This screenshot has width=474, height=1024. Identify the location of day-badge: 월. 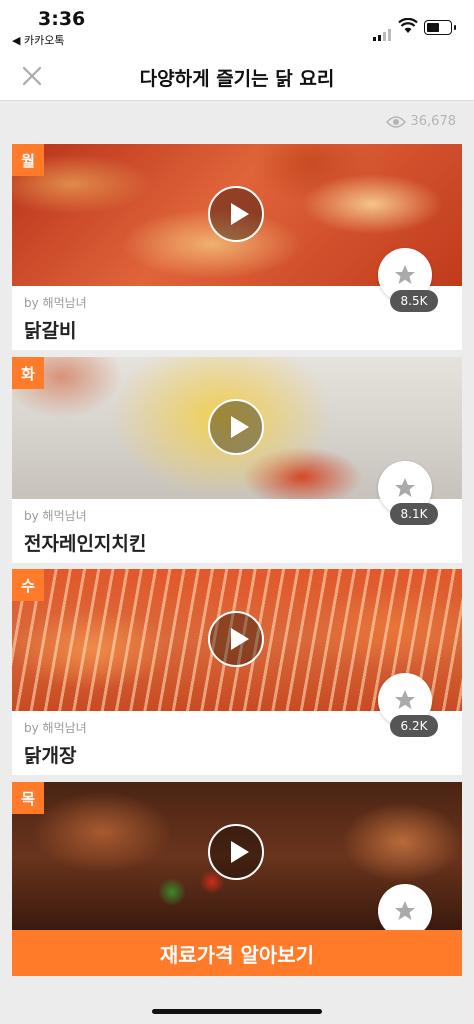
(28, 160).